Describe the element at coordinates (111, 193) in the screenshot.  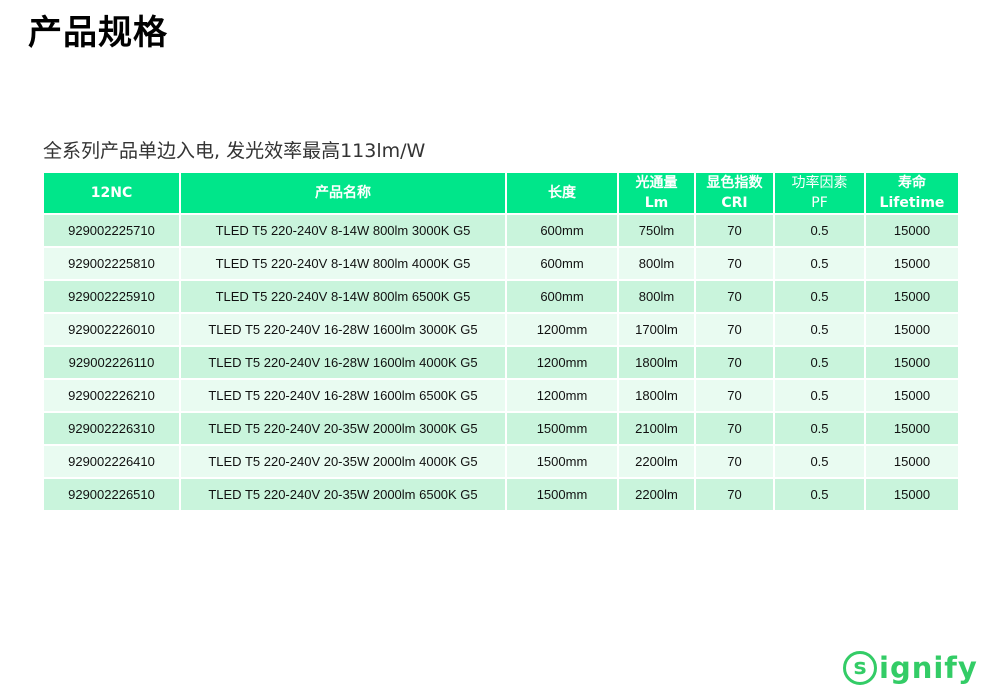
I see `header-12nc: 12NC` at that location.